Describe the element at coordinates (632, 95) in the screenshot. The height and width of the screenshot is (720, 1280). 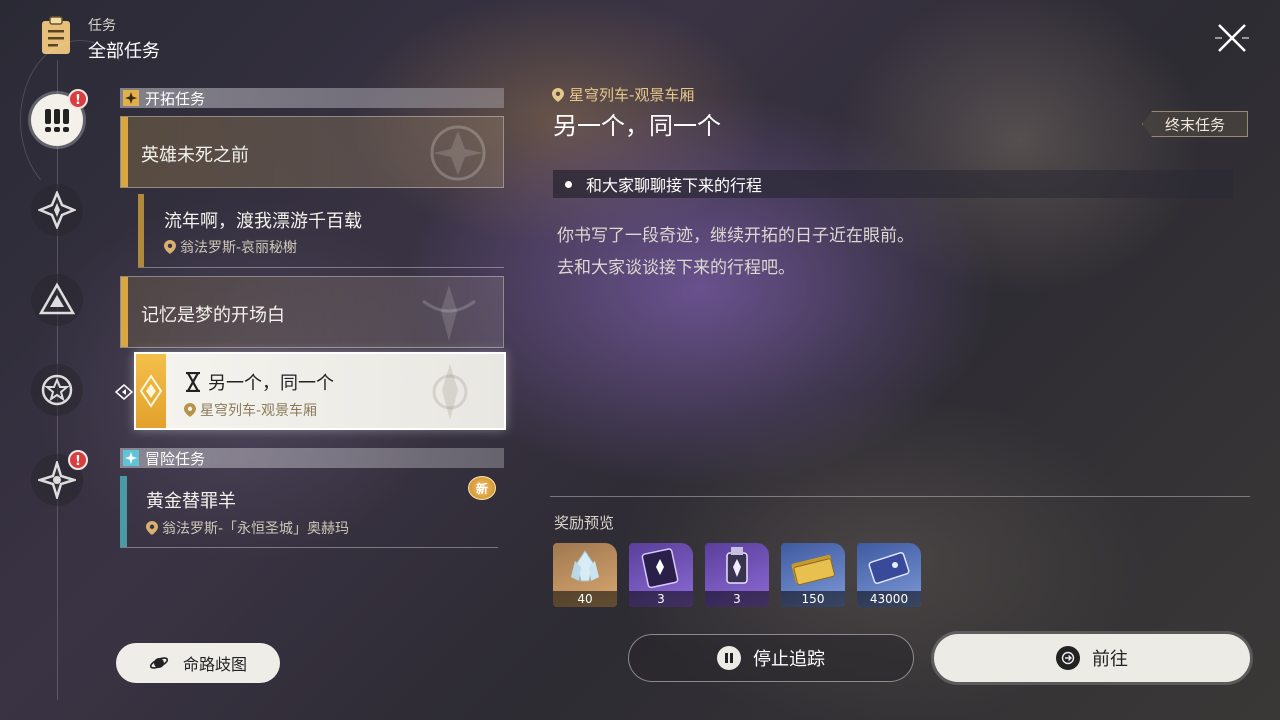
I see `detail-location-text: 星穹列车-观景车厢` at that location.